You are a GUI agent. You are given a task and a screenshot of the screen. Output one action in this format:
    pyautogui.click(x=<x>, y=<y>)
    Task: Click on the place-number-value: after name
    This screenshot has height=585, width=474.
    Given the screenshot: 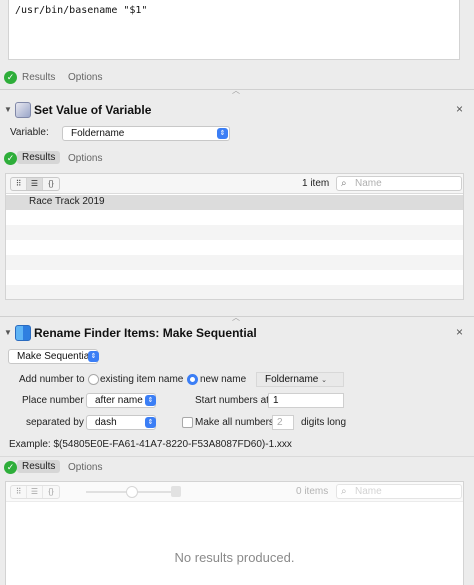 What is the action you would take?
    pyautogui.click(x=119, y=400)
    